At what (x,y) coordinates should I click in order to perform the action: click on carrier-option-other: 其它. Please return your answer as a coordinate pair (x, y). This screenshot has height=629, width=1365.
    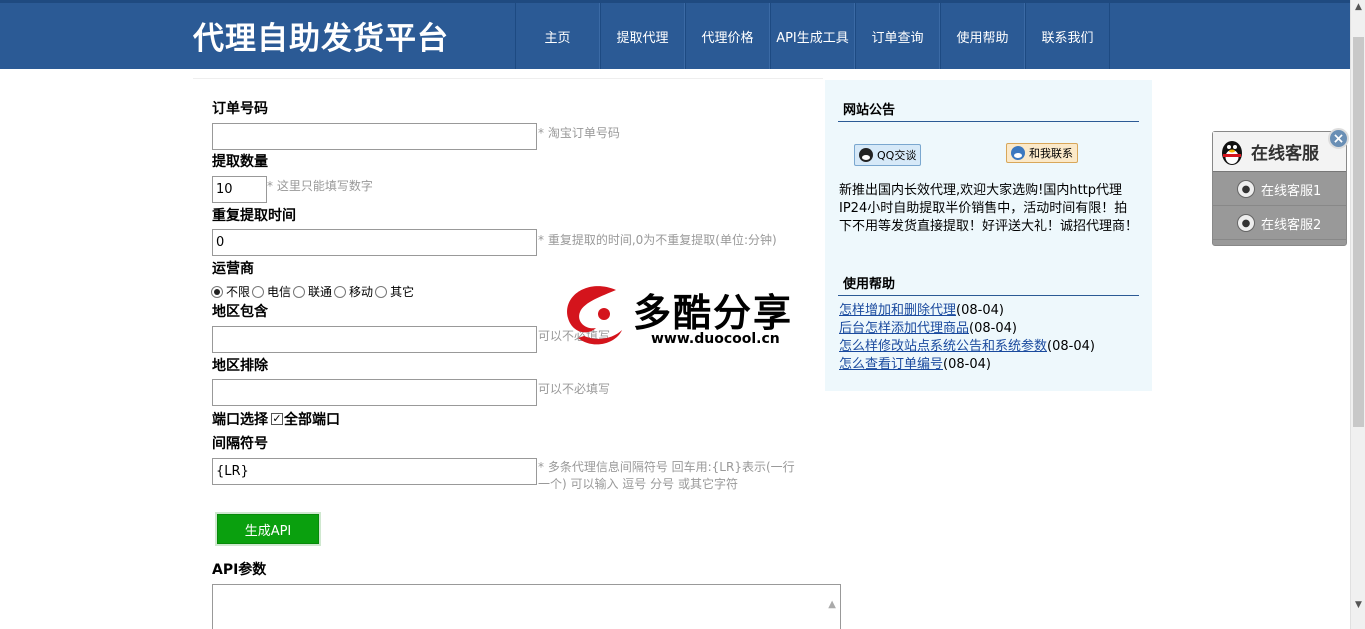
    Looking at the image, I should click on (395, 291).